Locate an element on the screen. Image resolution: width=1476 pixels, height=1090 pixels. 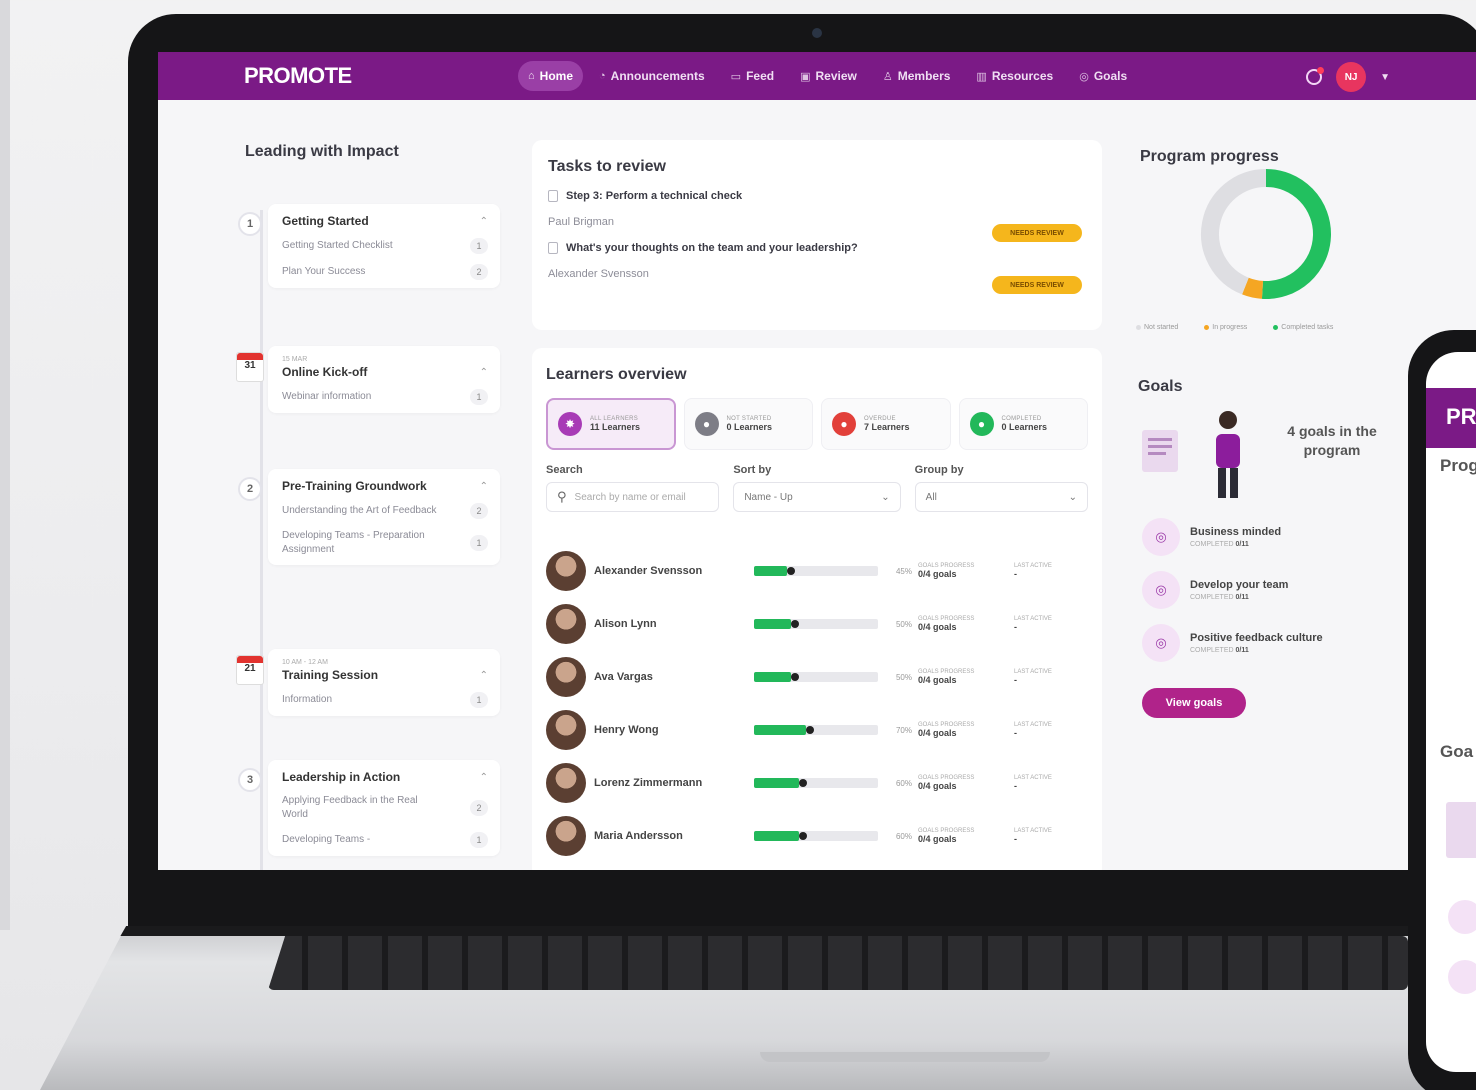
goal-status: COMPLETED 0/11 is located at coordinates (1239, 597).